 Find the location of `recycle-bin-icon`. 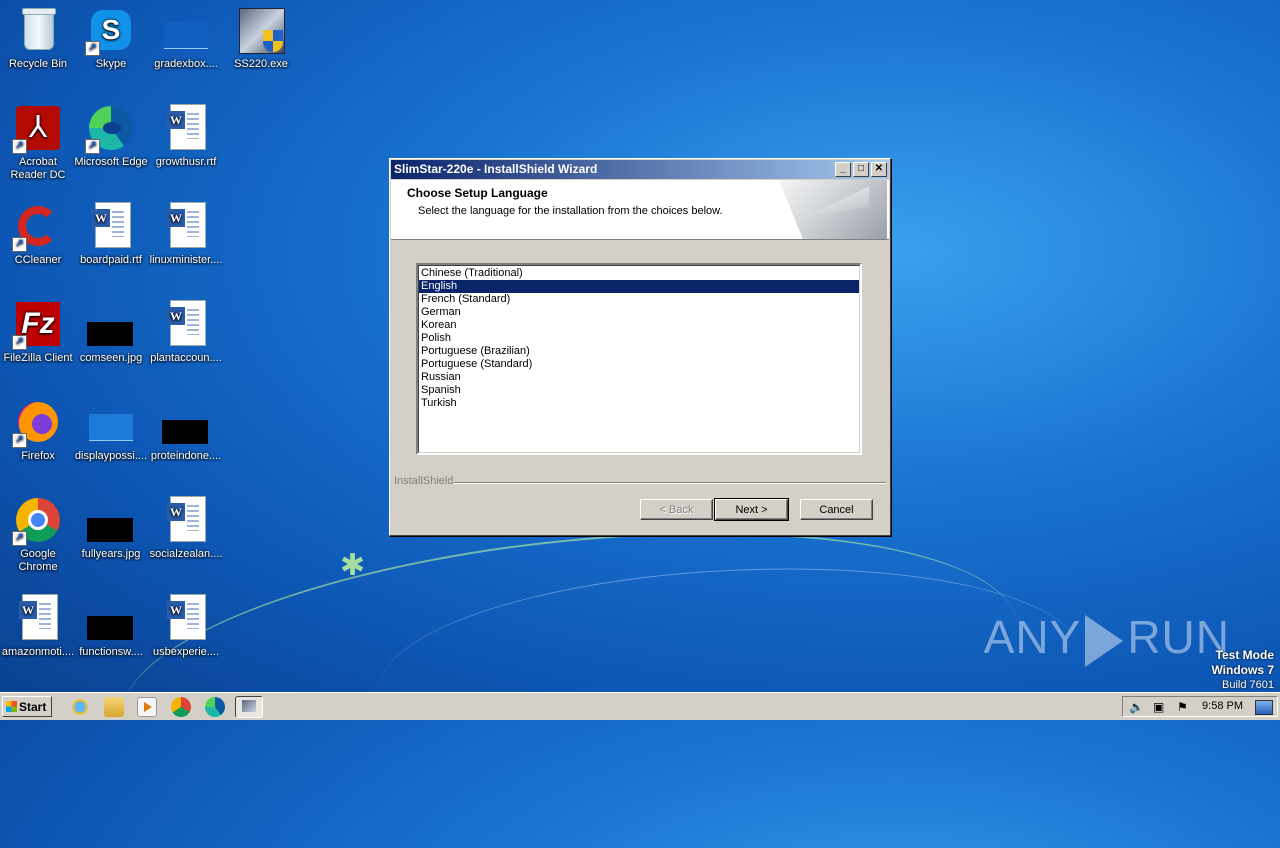

recycle-bin-icon is located at coordinates (38, 30).